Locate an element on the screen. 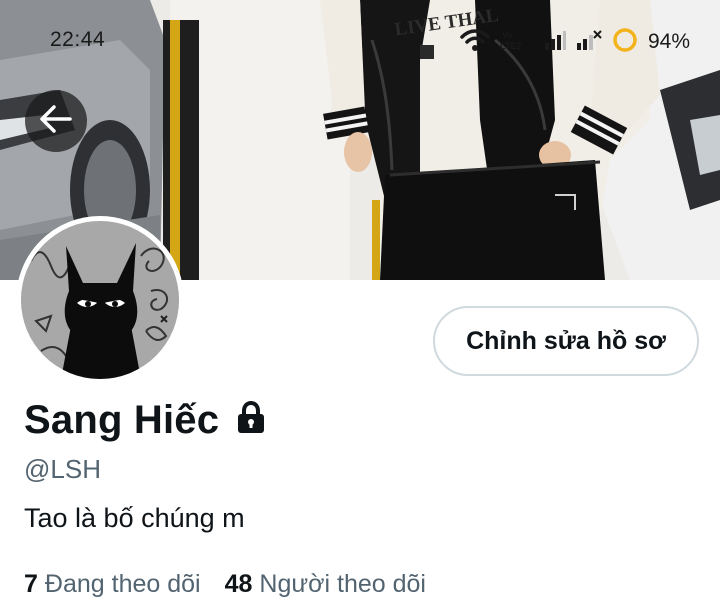  display-name-row: Sang Hiếc is located at coordinates (145, 420).